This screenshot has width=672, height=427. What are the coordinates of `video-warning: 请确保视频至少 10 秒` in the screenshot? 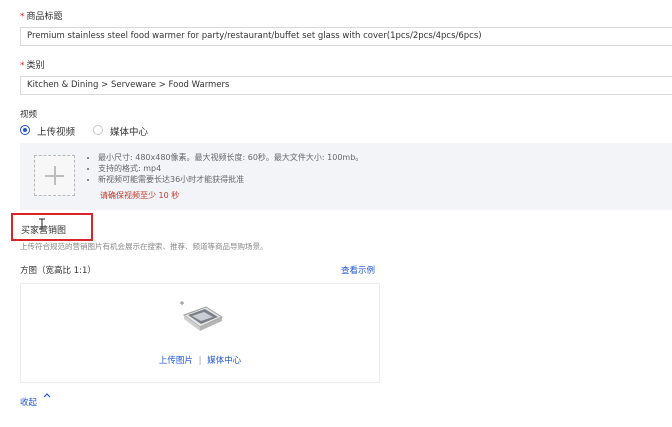 It's located at (140, 195).